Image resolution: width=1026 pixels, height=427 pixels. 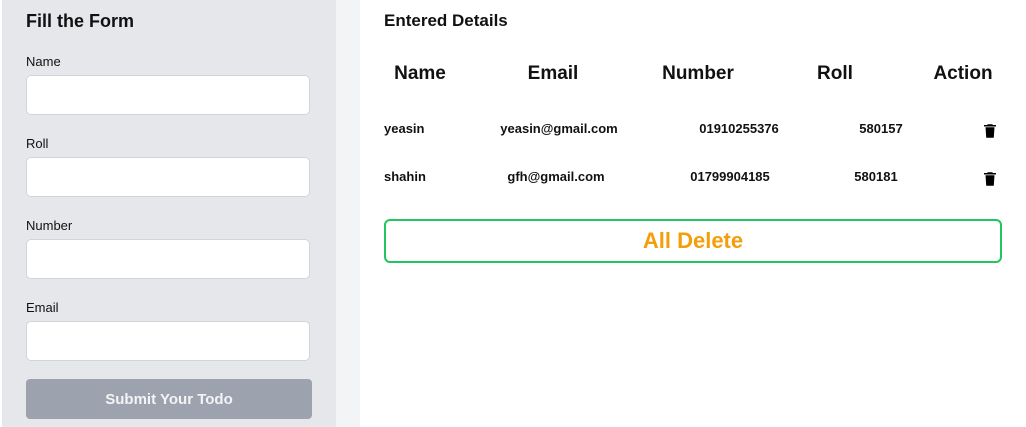 What do you see at coordinates (43, 61) in the screenshot?
I see `name-label: Name` at bounding box center [43, 61].